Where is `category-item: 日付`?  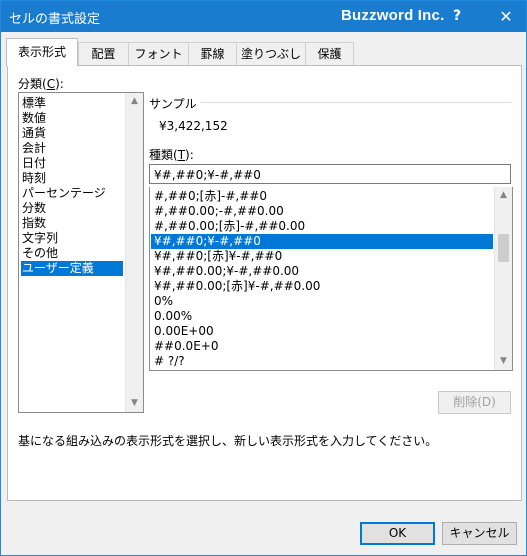
category-item: 日付 is located at coordinates (72, 163).